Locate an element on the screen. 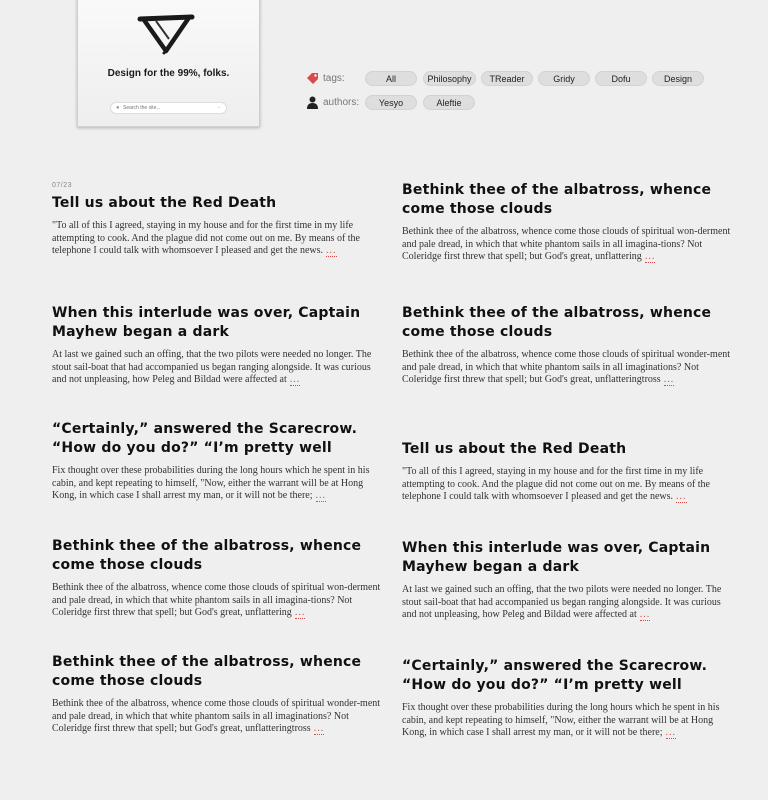 The image size is (768, 800). authors-filter: authors: Yesyo Aleftie is located at coordinates (390, 102).